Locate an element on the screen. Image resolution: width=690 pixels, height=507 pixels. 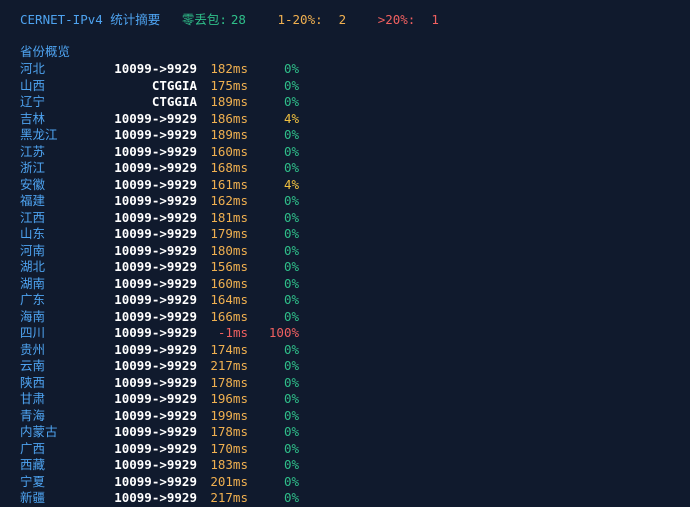
province-name: 河南 is located at coordinates (33, 250).